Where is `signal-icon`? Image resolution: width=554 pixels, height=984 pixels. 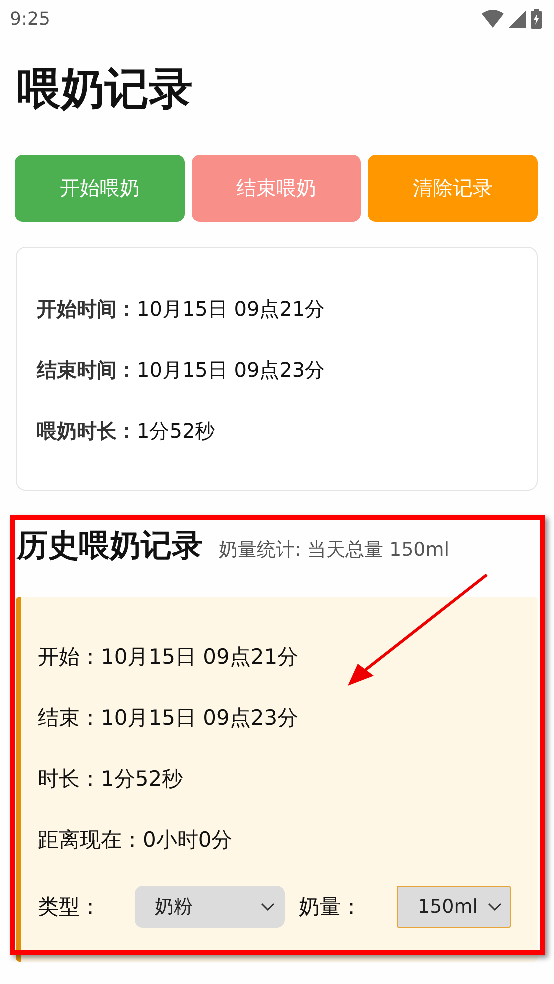 signal-icon is located at coordinates (517, 19).